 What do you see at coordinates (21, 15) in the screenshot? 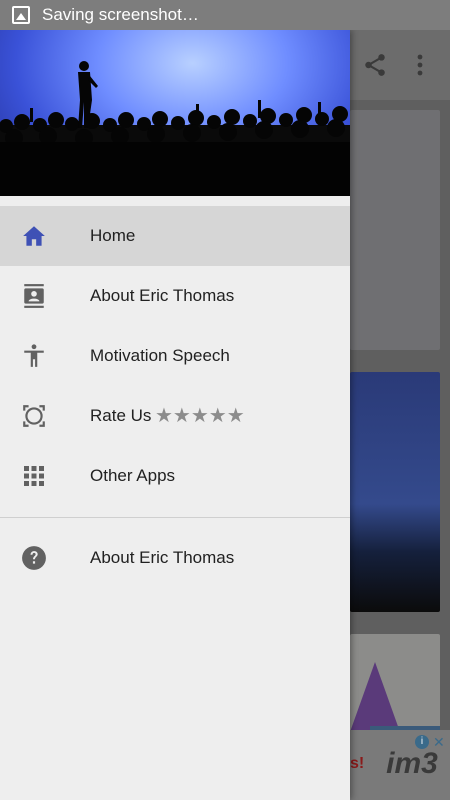
I see `image-icon` at bounding box center [21, 15].